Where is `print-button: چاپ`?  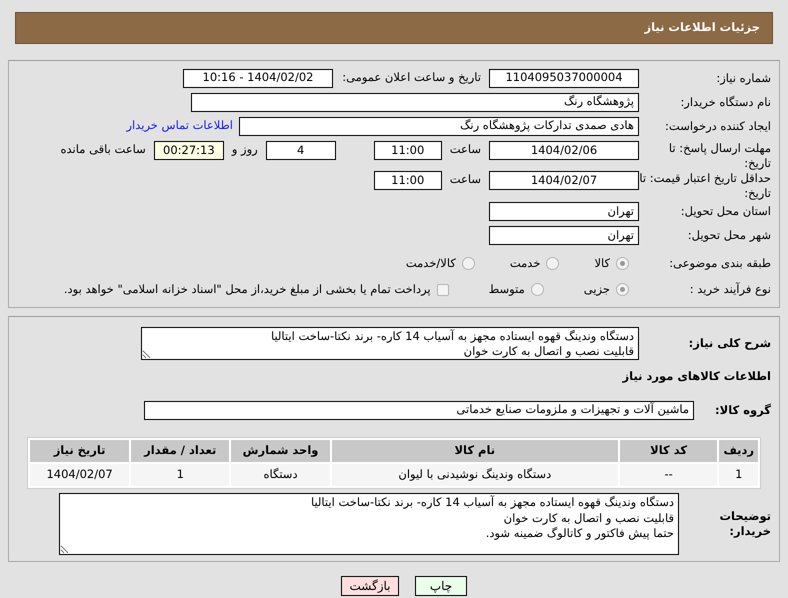
print-button: چاپ is located at coordinates (441, 586).